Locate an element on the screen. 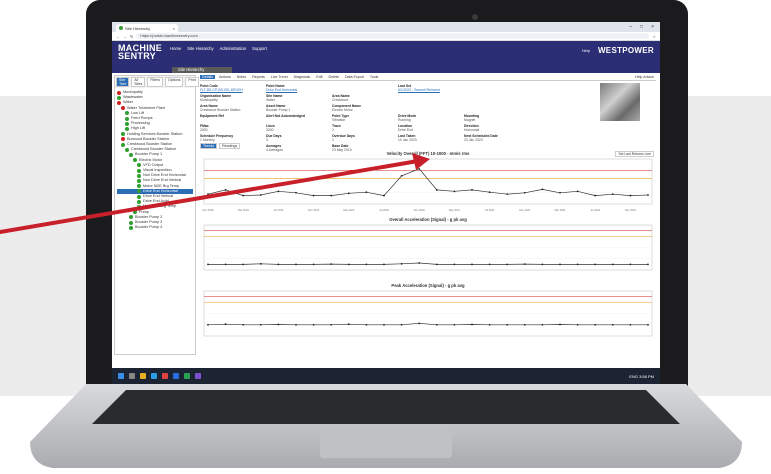 The image size is (771, 474). tab-notes: Notes is located at coordinates (241, 77).